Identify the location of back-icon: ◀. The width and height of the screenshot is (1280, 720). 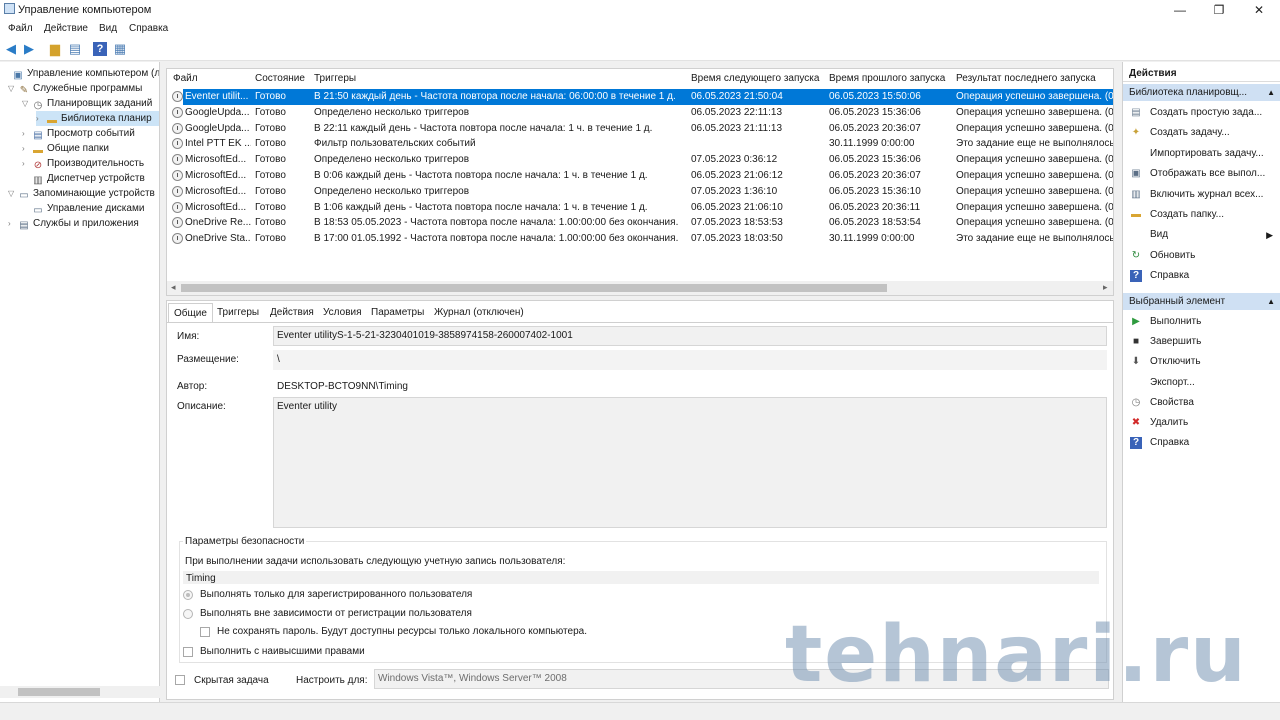
(11, 49).